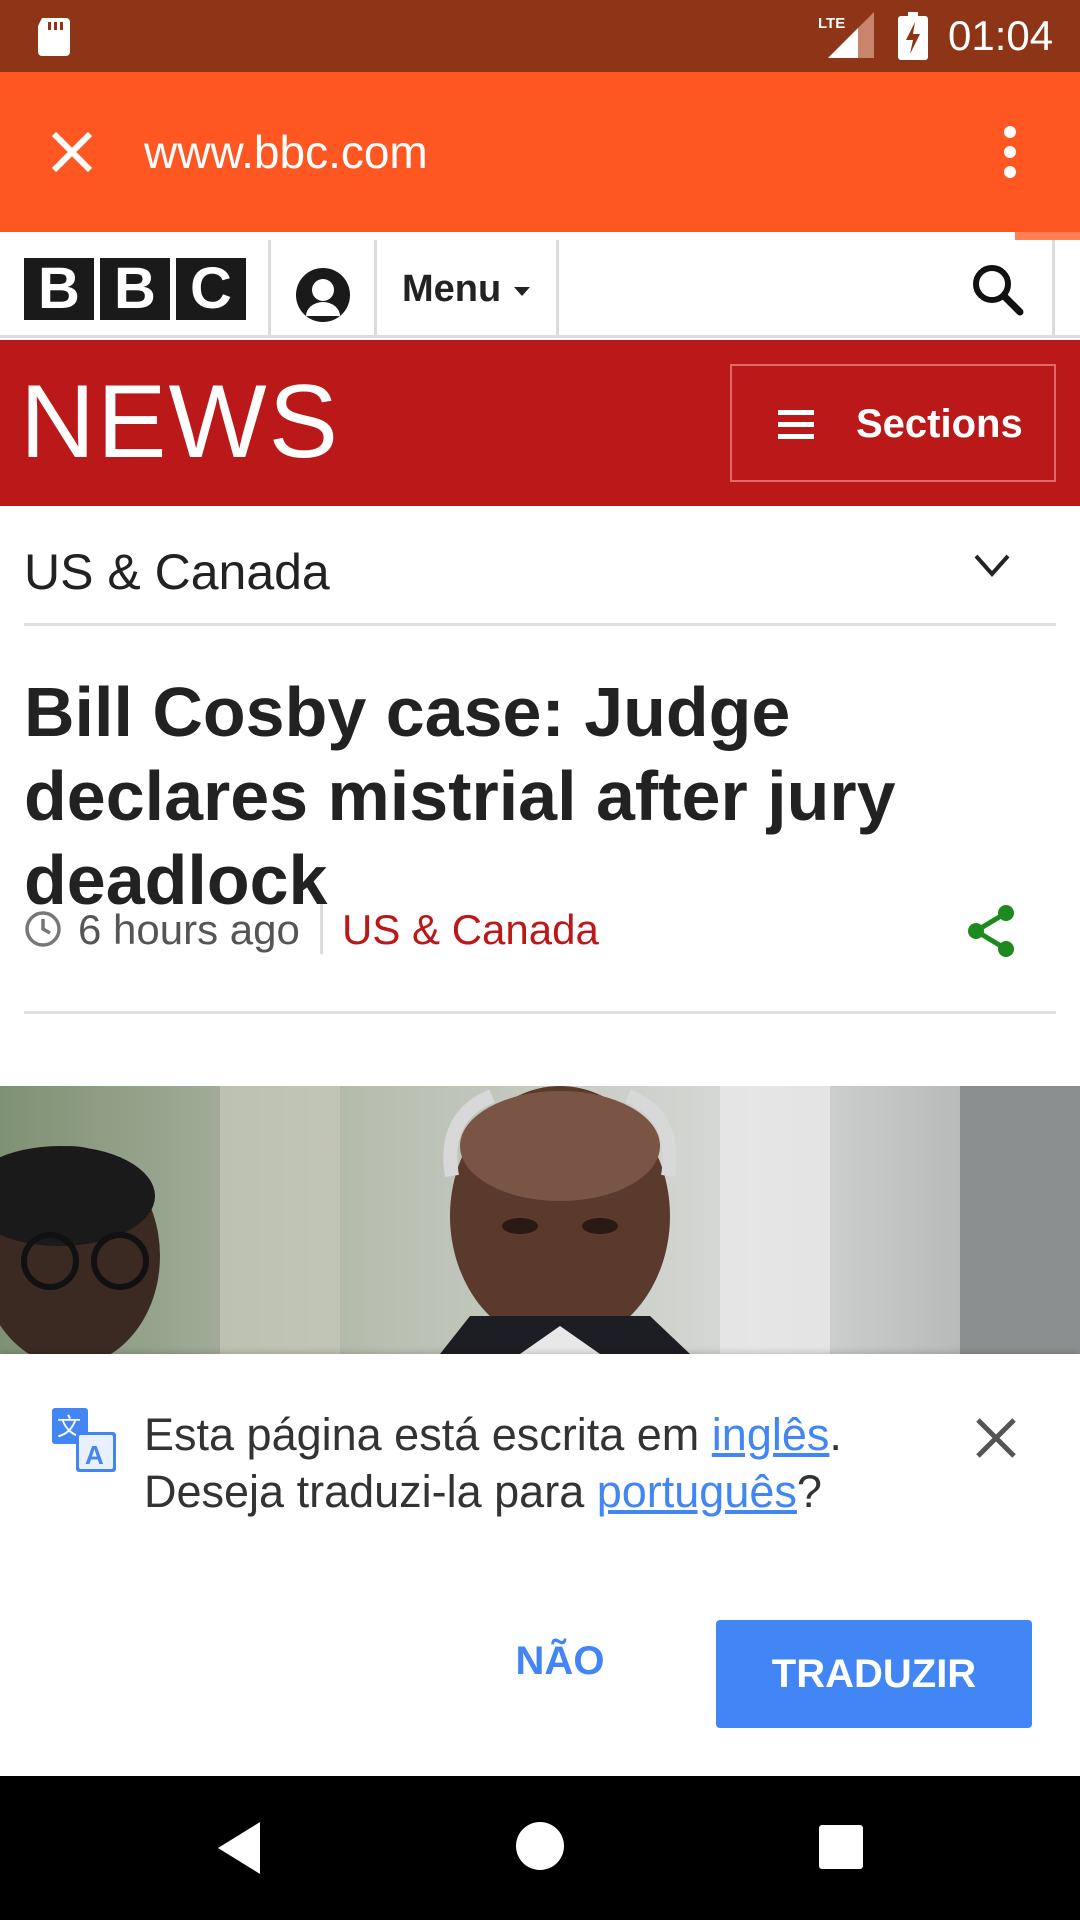  What do you see at coordinates (451, 289) in the screenshot?
I see `menu-button: Menu` at bounding box center [451, 289].